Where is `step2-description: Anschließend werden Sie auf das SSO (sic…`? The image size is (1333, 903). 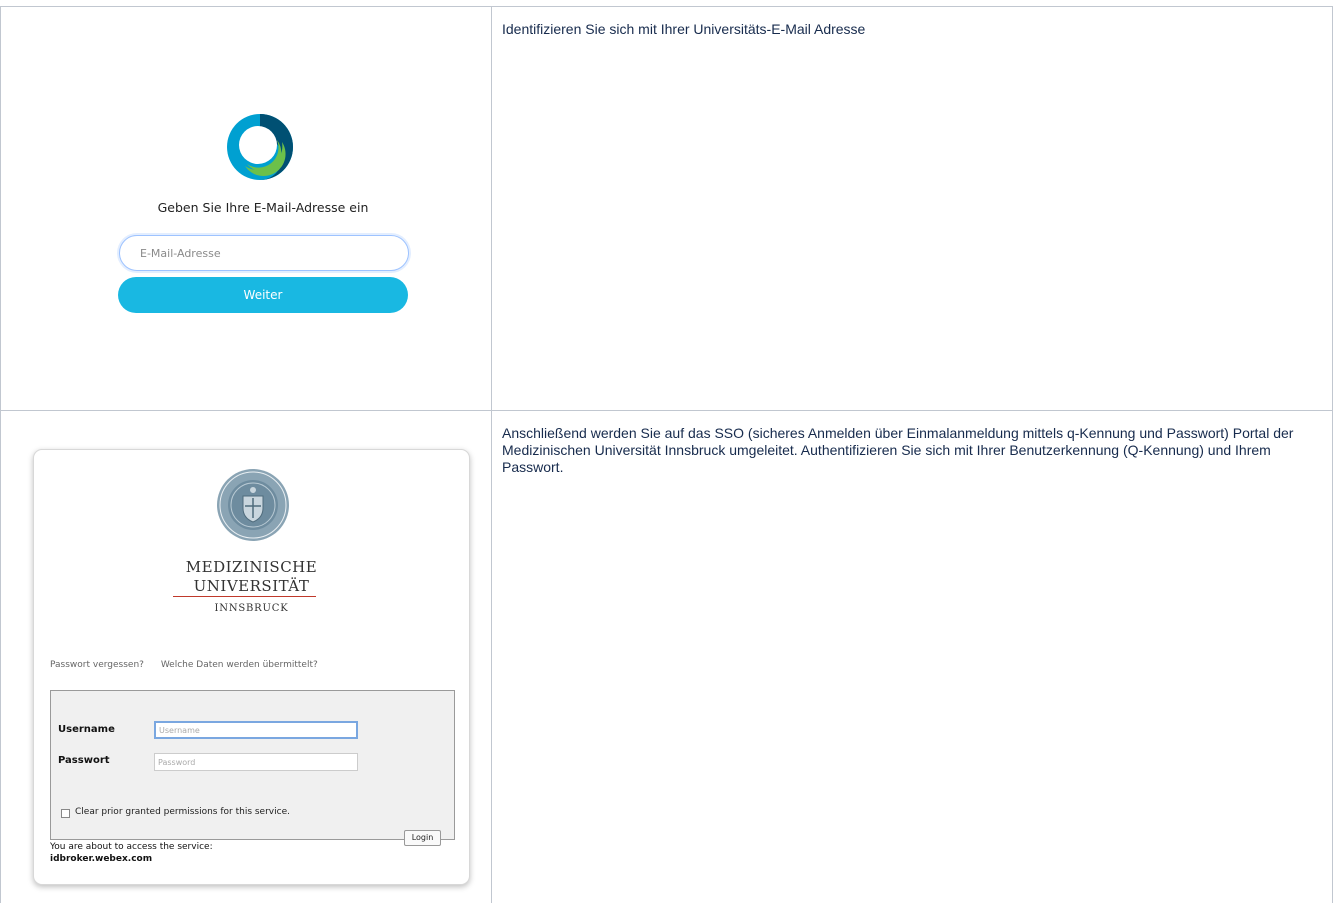
step2-description: Anschließend werden Sie auf das SSO (sic… is located at coordinates (898, 450).